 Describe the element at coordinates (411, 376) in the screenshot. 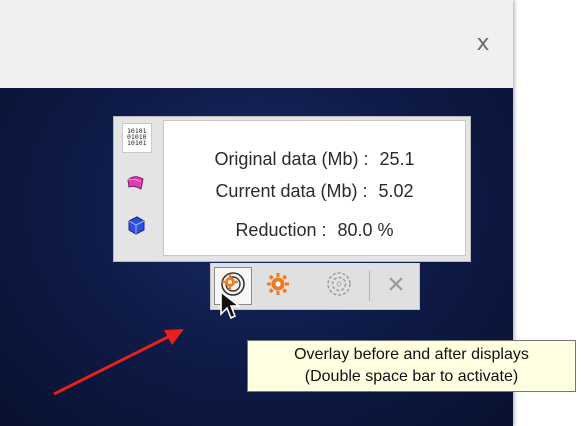

I see `tooltip-line-2: (Double space bar to activate)` at that location.